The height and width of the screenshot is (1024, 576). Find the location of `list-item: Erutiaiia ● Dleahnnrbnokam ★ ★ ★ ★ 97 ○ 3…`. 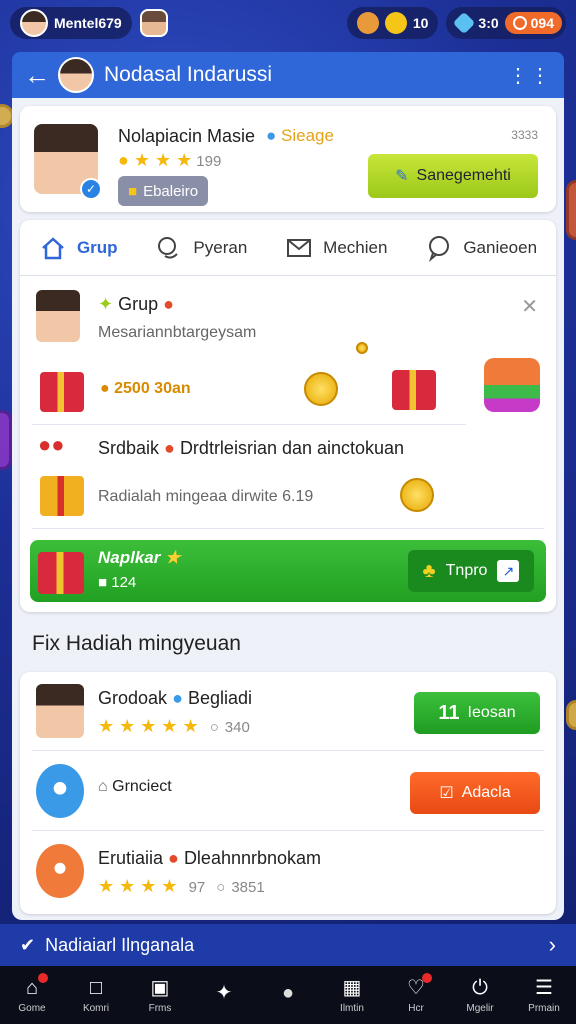

list-item: Erutiaiia ● Dleahnnrbnokam ★ ★ ★ ★ 97 ○ 3… is located at coordinates (288, 871).